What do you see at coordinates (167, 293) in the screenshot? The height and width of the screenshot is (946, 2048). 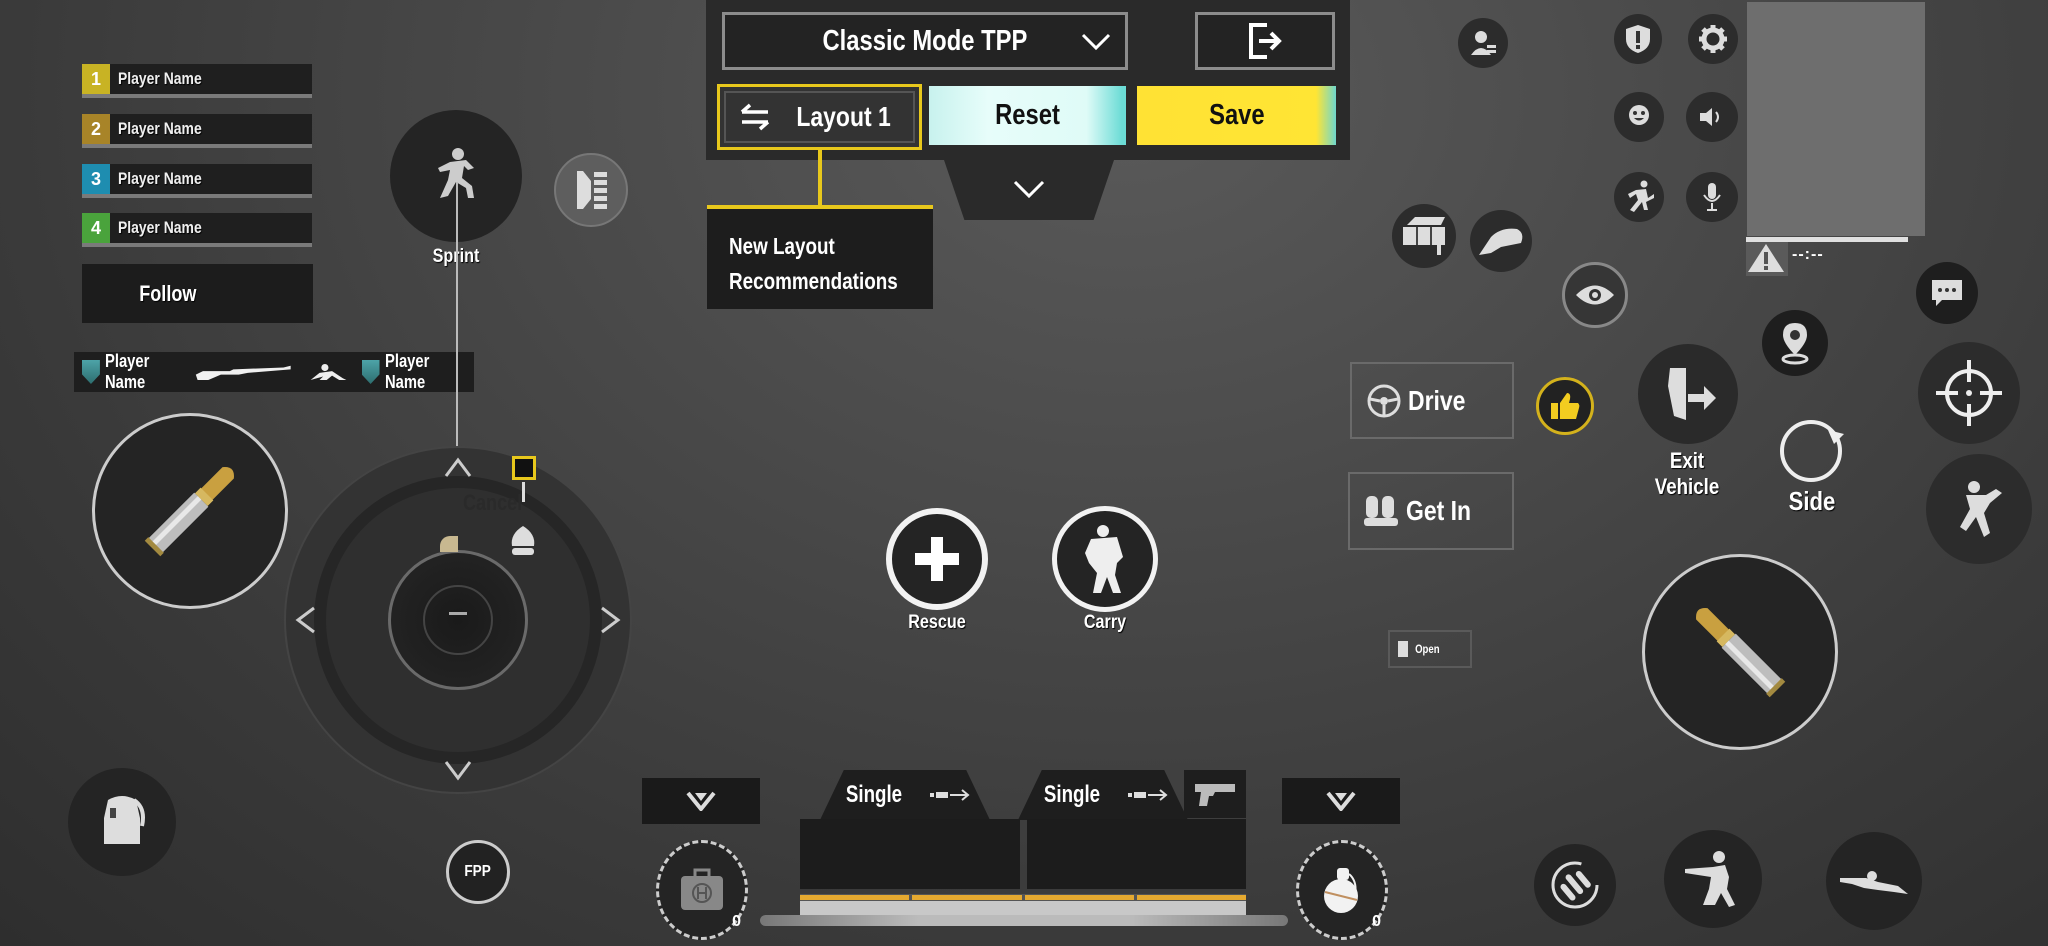 I see `follow-label: Follow` at bounding box center [167, 293].